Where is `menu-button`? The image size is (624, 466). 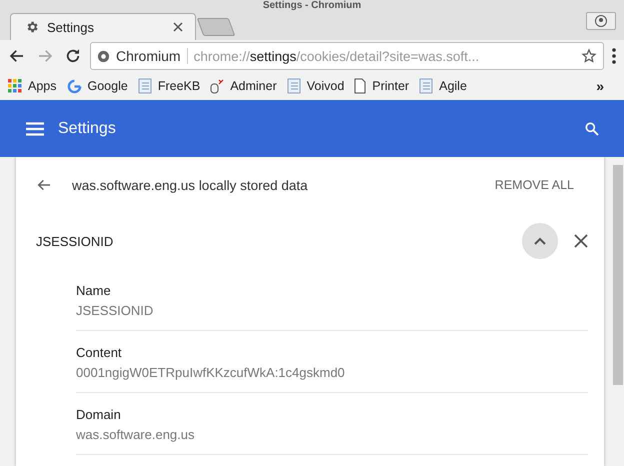 menu-button is located at coordinates (614, 56).